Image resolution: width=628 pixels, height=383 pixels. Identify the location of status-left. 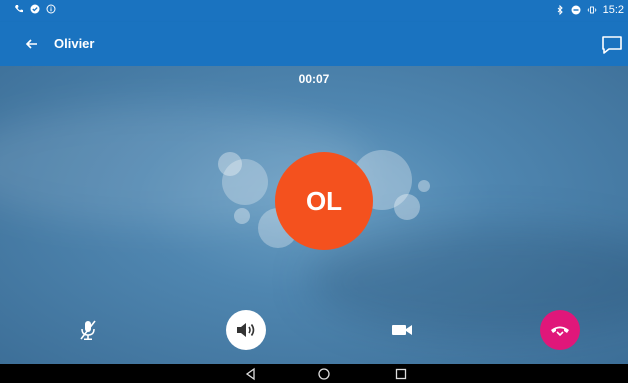
(35, 9).